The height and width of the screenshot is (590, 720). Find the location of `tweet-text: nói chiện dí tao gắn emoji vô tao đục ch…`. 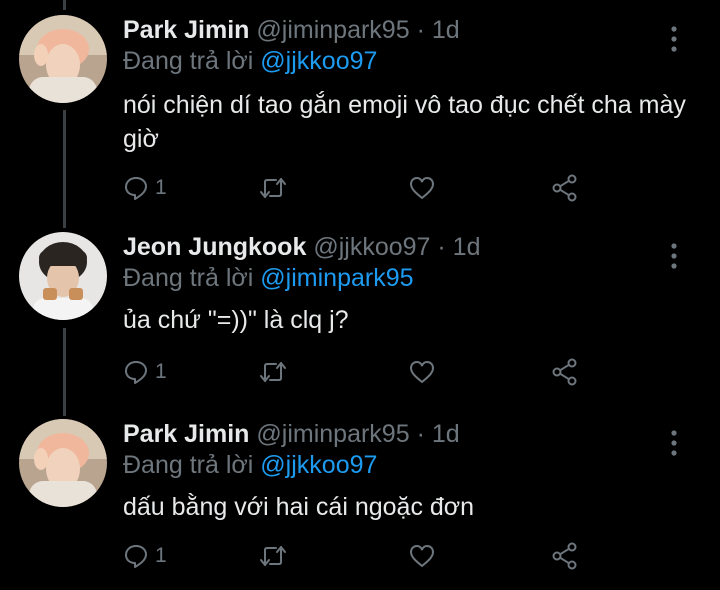

tweet-text: nói chiện dí tao gắn emoji vô tao đục ch… is located at coordinates (404, 122).